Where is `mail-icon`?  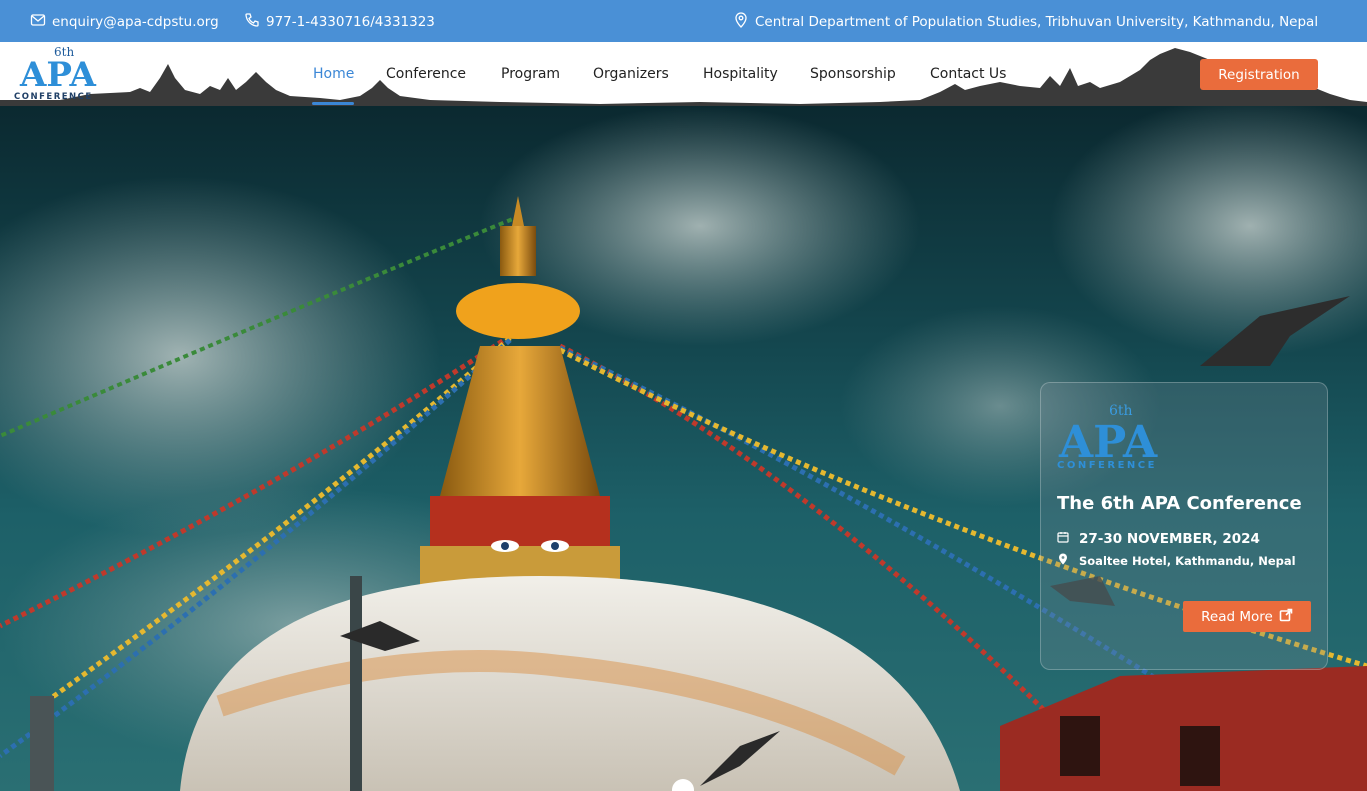 mail-icon is located at coordinates (38, 22).